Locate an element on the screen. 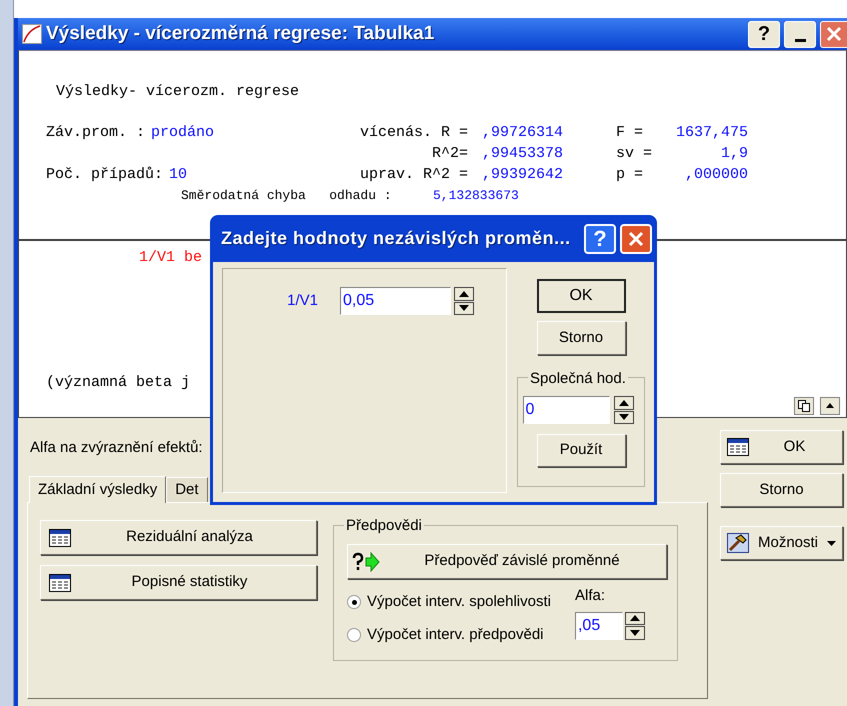 The image size is (847, 706). radio-label: Výpočet interv. předpovědi is located at coordinates (455, 634).